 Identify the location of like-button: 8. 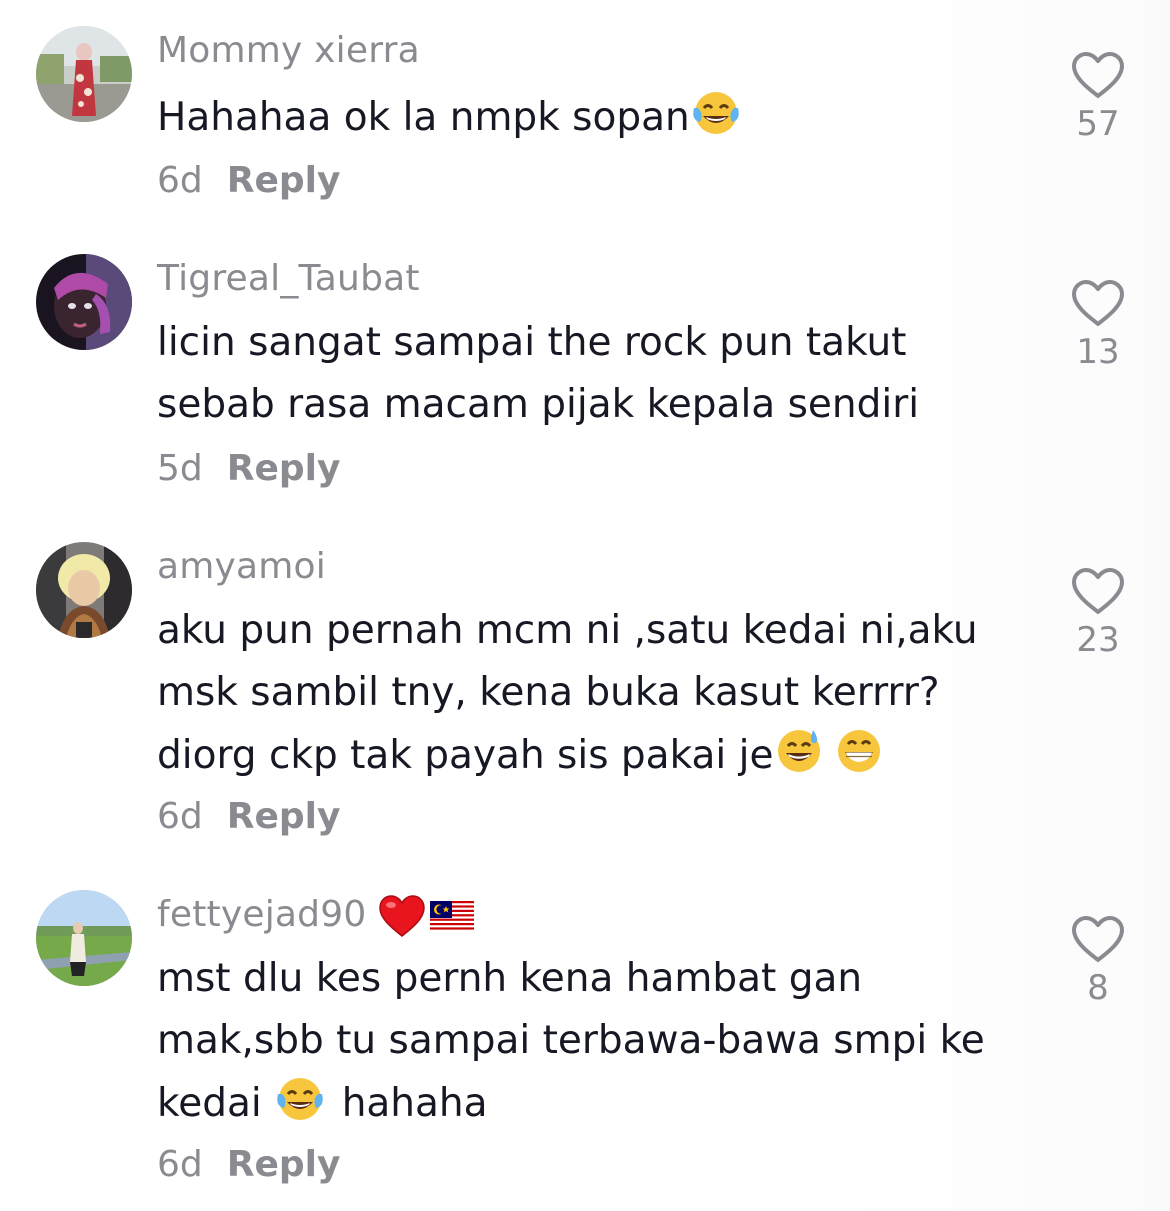
(1098, 961).